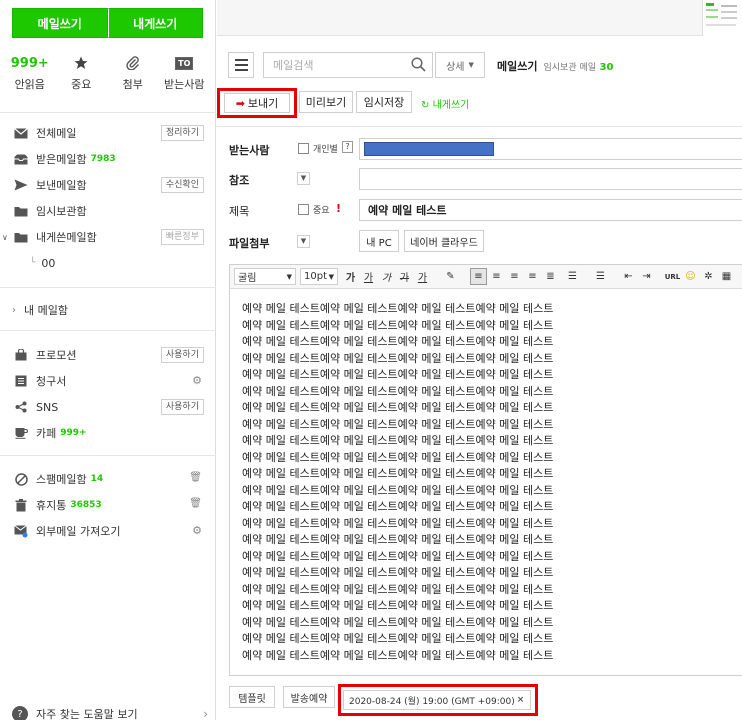 The height and width of the screenshot is (720, 742). I want to click on outdent-icon: ⇤, so click(628, 276).